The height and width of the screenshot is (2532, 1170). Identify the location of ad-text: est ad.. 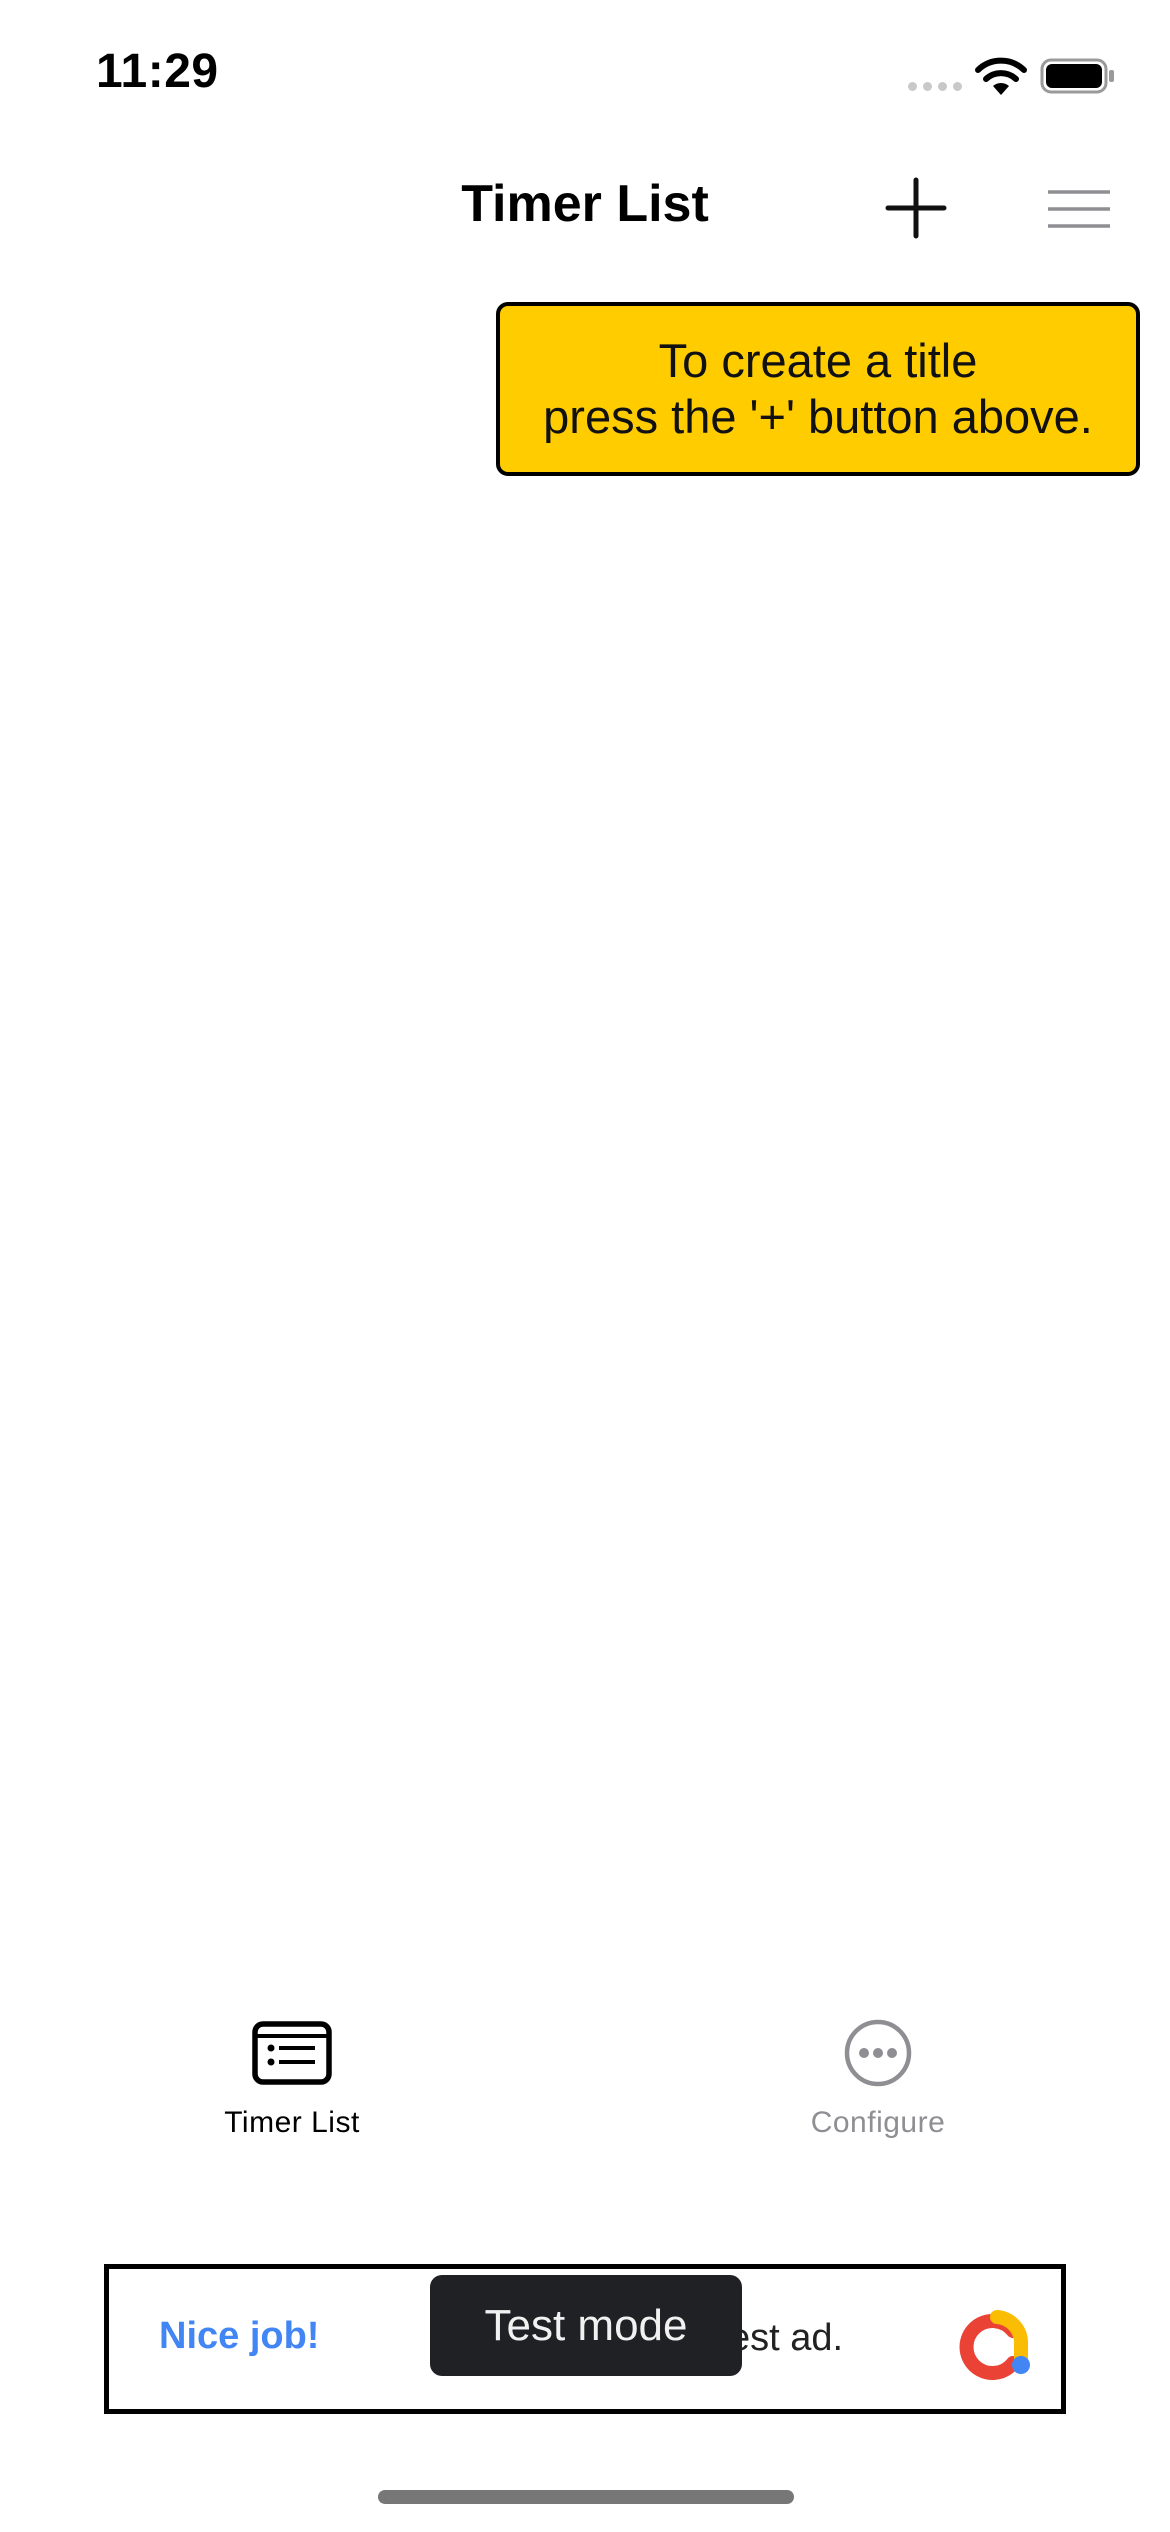
(786, 2338).